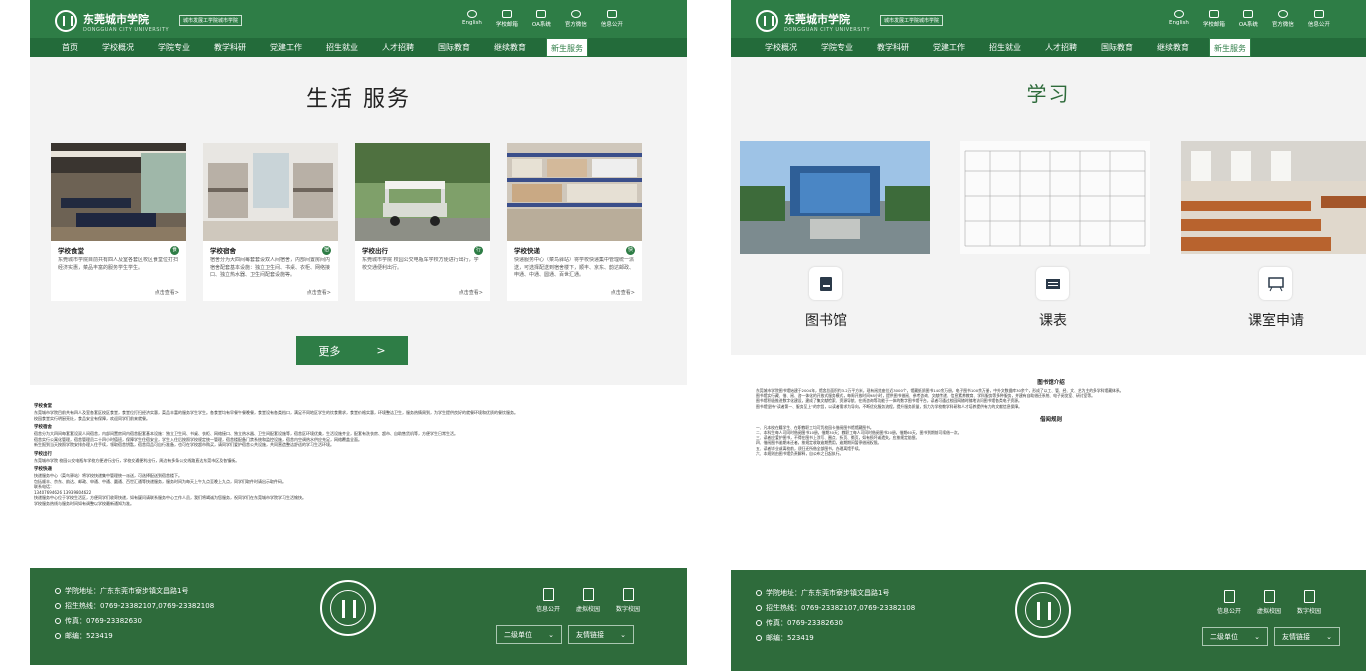  Describe the element at coordinates (58, 606) in the screenshot. I see `phone-icon` at that location.